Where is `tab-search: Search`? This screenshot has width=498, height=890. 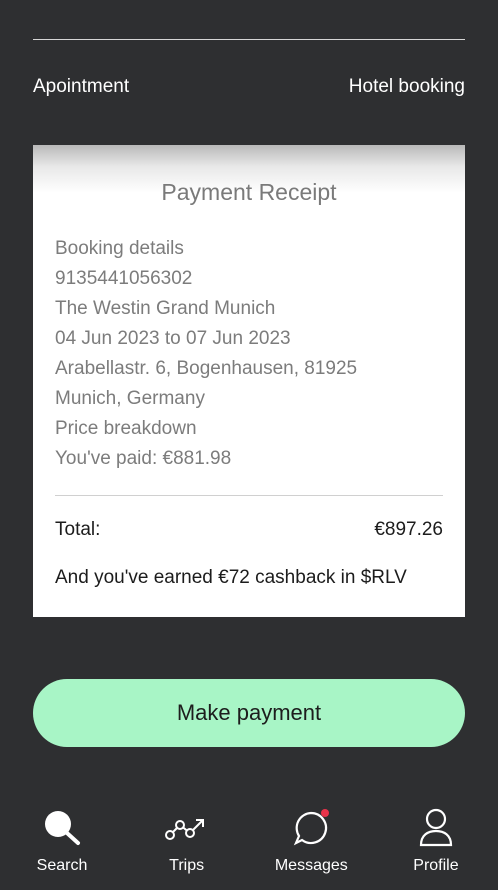
tab-search: Search is located at coordinates (62, 847).